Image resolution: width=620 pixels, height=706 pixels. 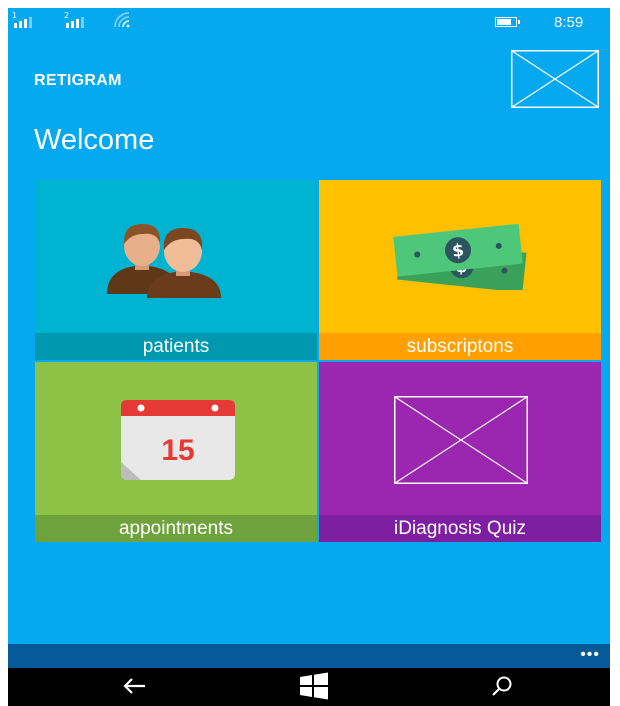 I want to click on tile-label: iDiagnosis Quiz, so click(x=460, y=528).